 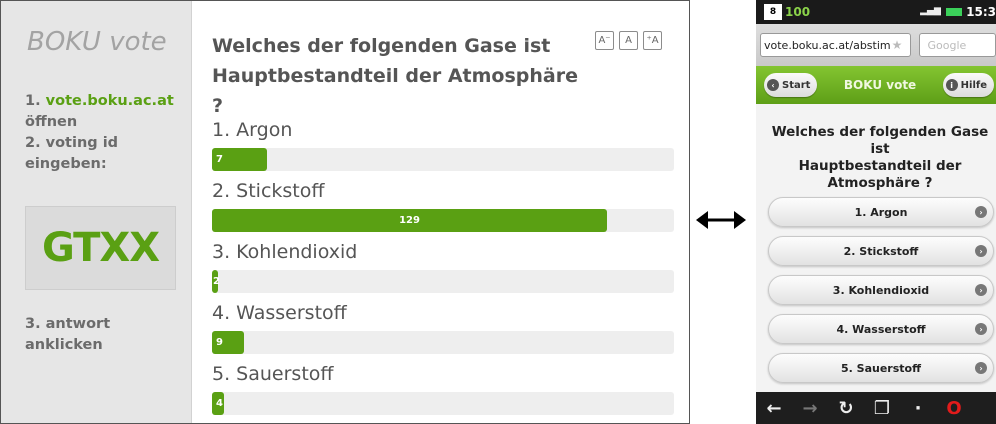 I want to click on step-3: 3. antwort anklicken, so click(x=67, y=335).